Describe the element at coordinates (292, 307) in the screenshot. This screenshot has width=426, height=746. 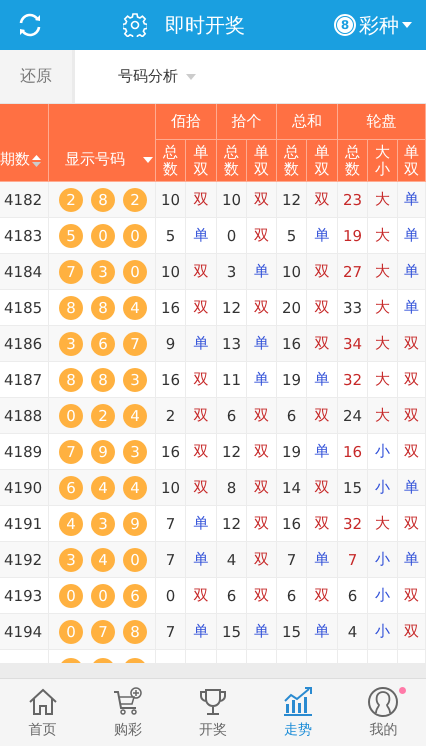
I see `table-cell: 20` at that location.